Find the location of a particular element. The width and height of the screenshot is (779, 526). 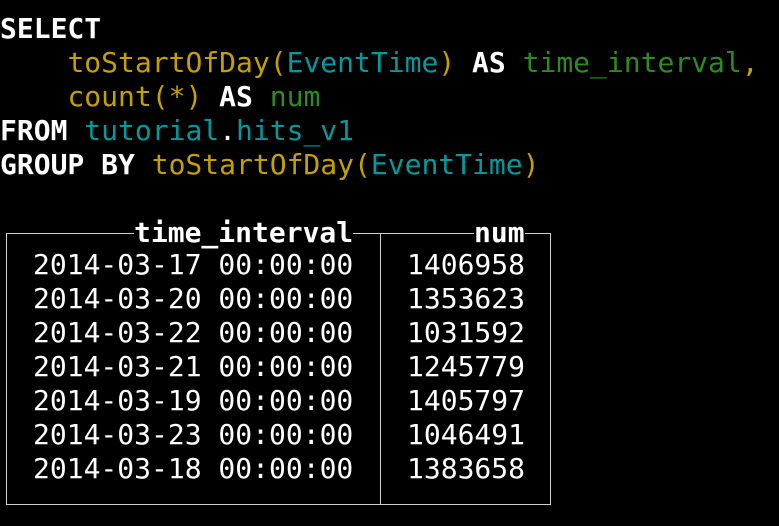

column-header-time-interval: time_interval is located at coordinates (244, 233).